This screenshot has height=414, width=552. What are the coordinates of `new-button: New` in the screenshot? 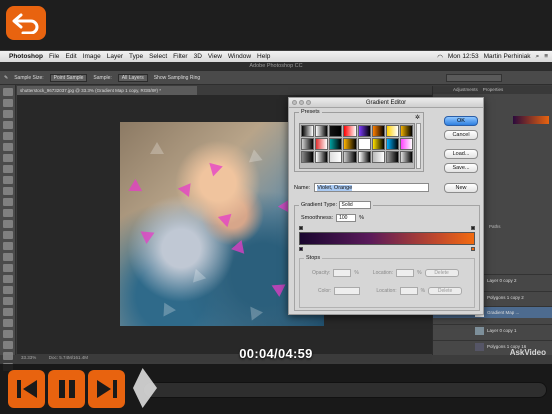 It's located at (461, 188).